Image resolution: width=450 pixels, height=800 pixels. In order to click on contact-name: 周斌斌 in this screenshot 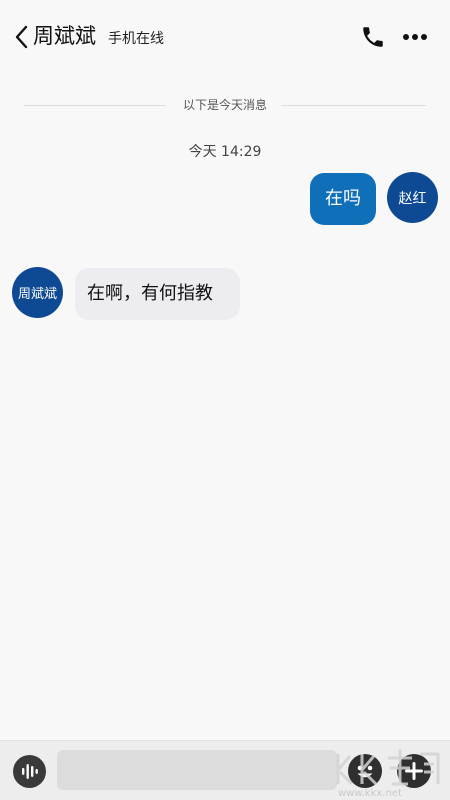, I will do `click(64, 36)`.